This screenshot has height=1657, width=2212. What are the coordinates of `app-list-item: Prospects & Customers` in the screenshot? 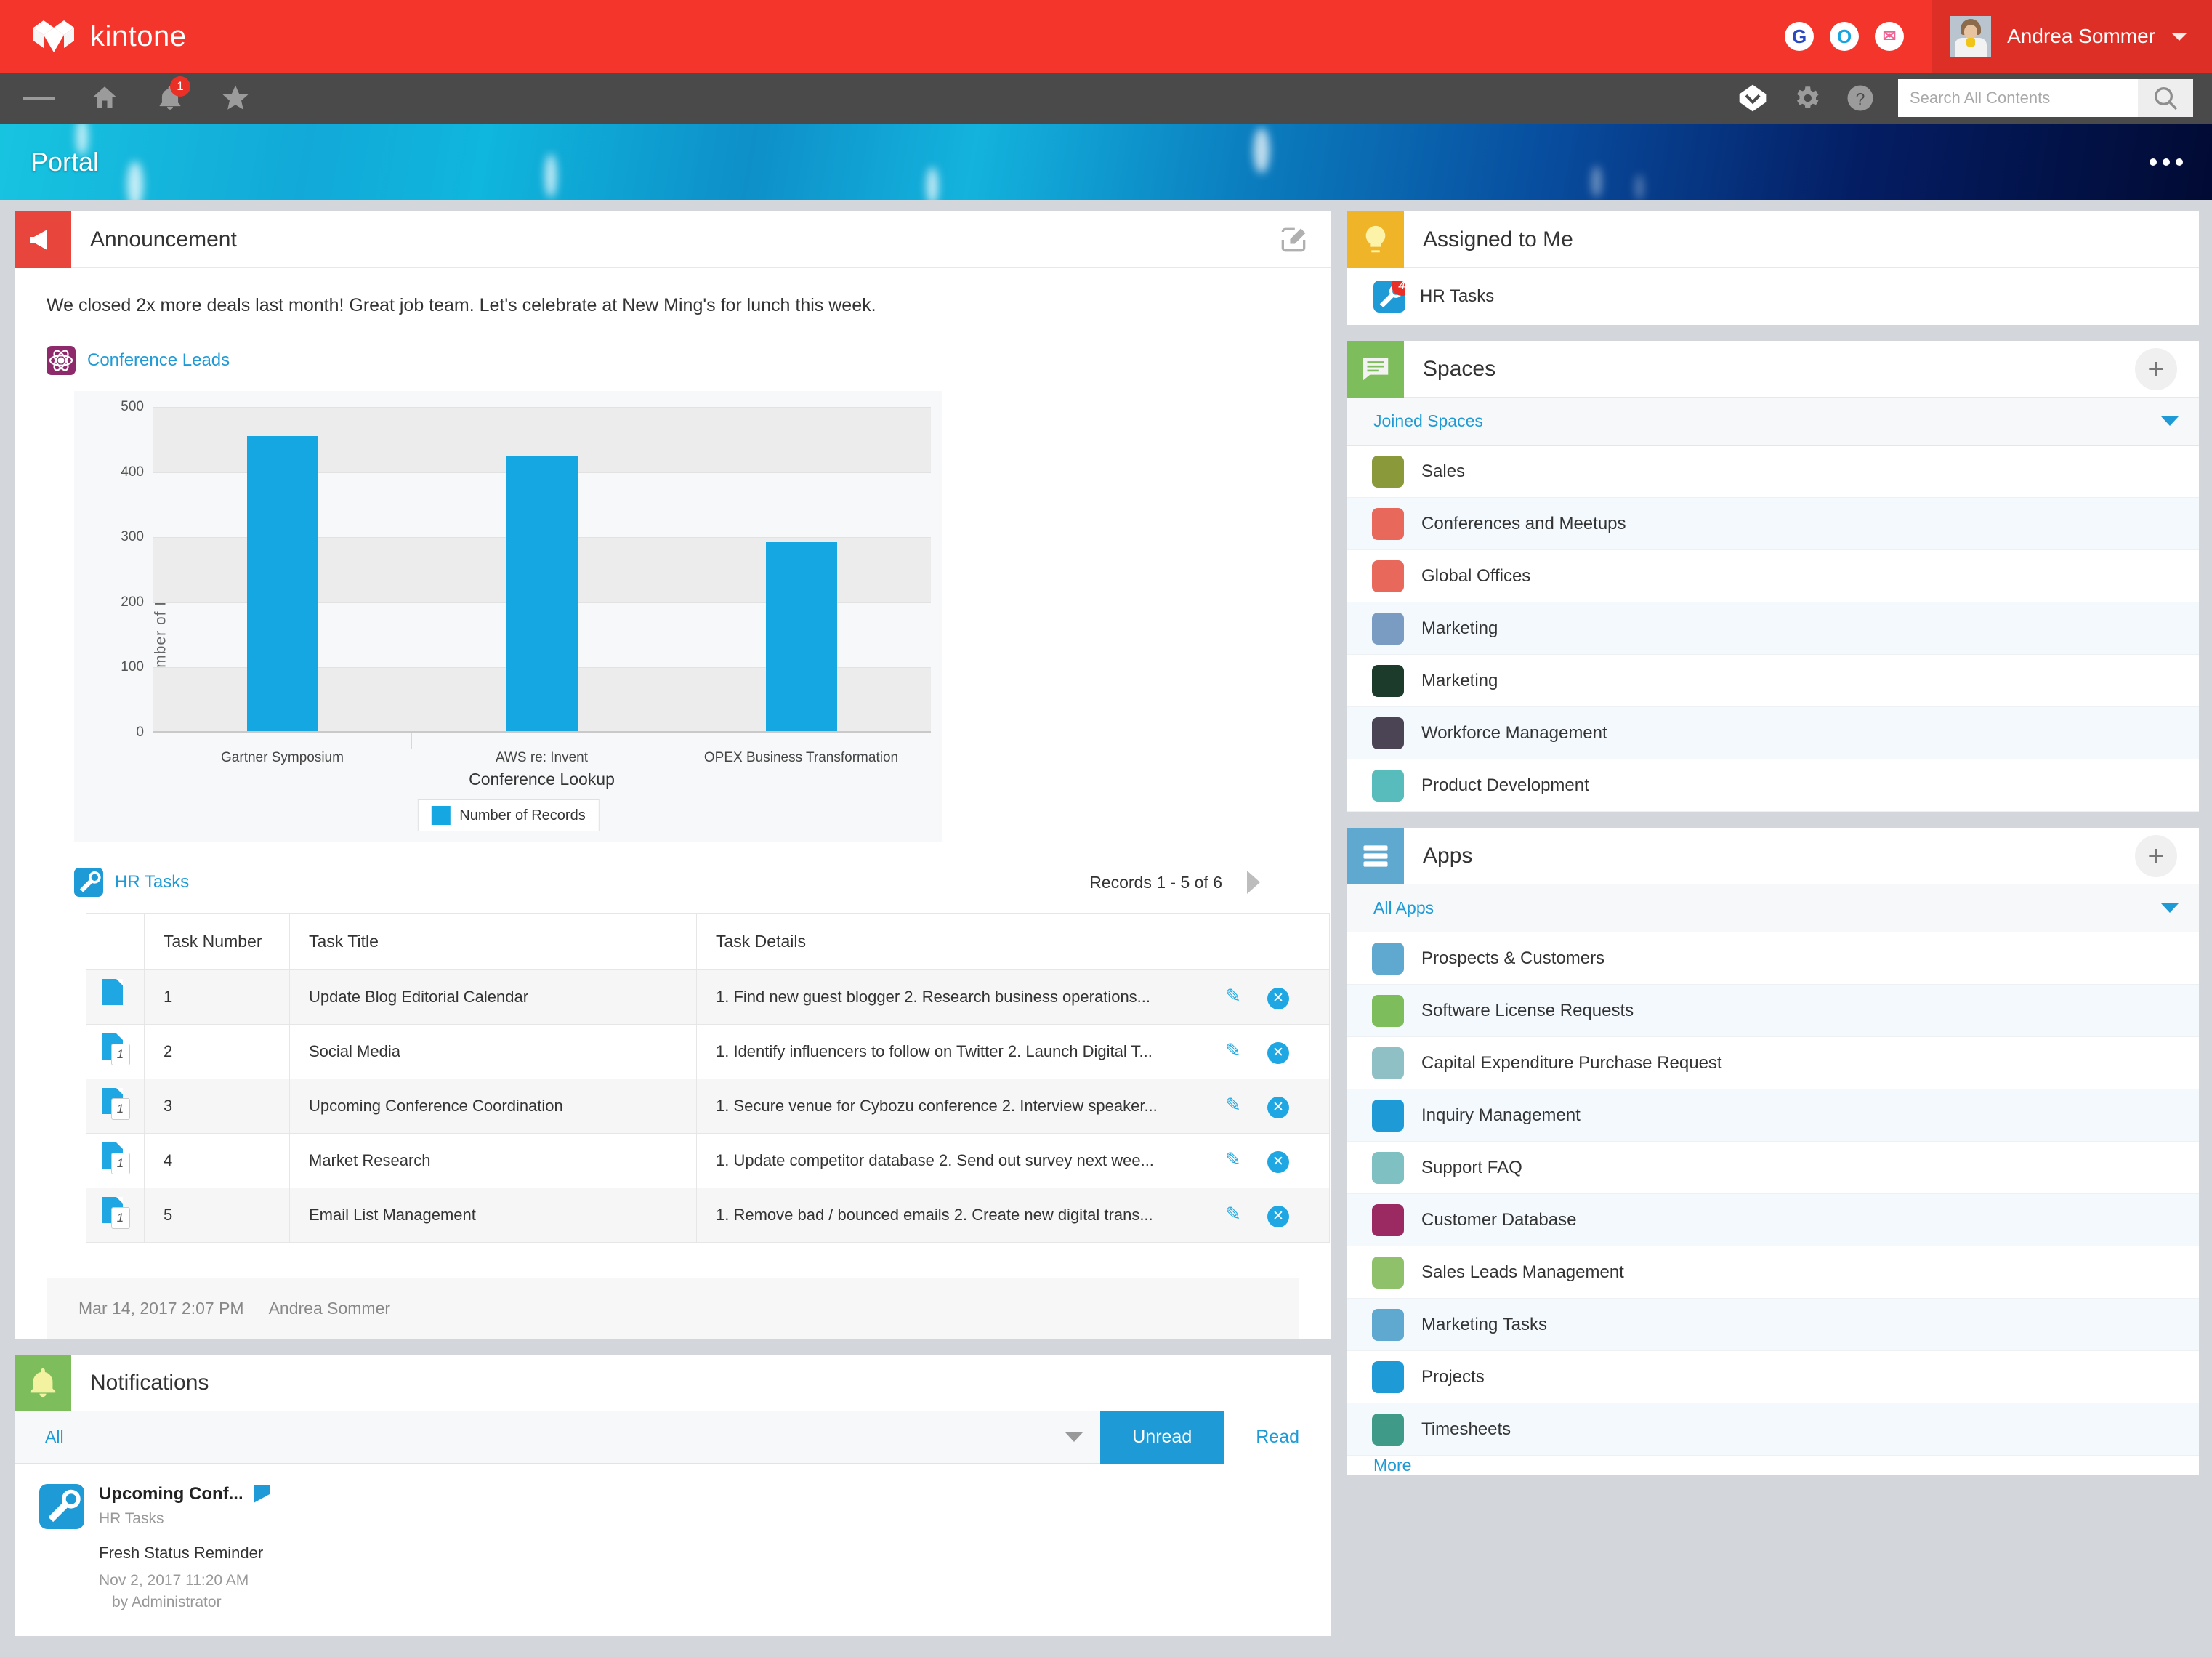 It's located at (1773, 958).